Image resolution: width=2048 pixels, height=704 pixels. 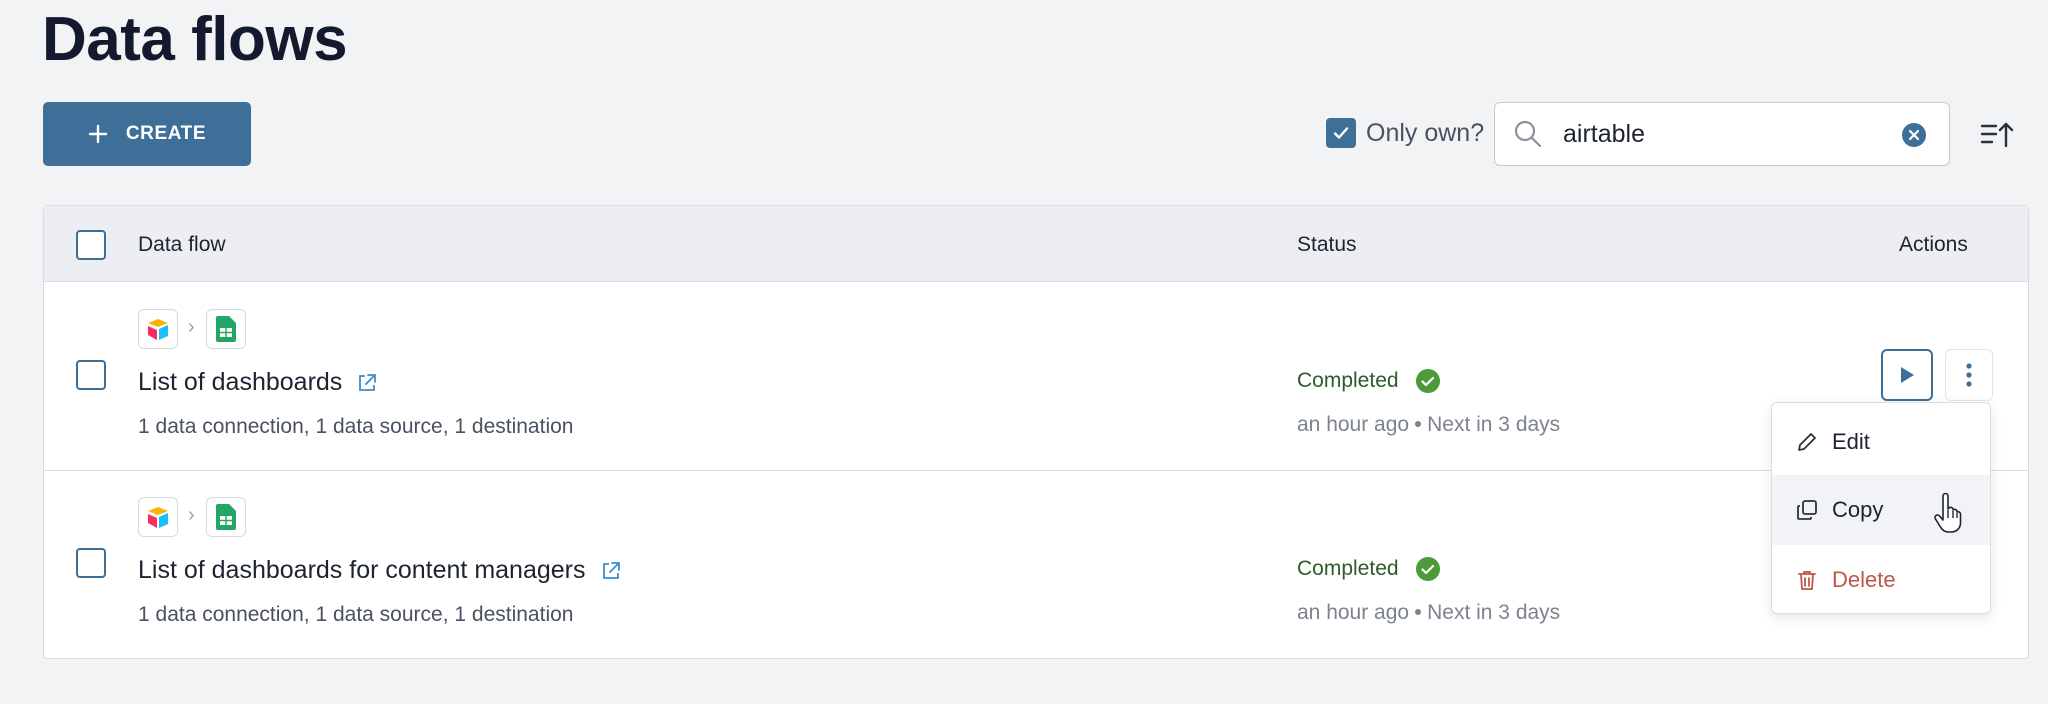 I want to click on search-icon, so click(x=1528, y=134).